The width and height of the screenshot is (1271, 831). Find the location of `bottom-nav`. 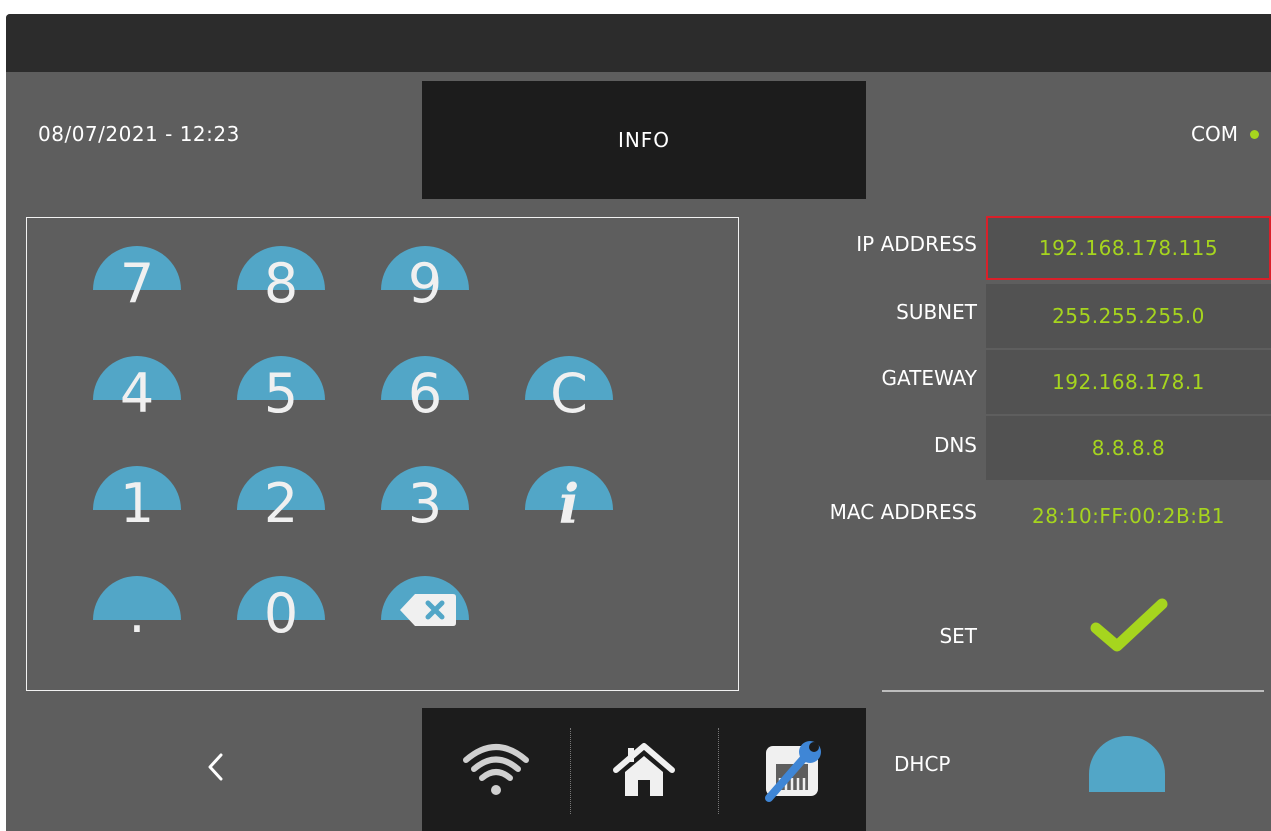

bottom-nav is located at coordinates (644, 769).